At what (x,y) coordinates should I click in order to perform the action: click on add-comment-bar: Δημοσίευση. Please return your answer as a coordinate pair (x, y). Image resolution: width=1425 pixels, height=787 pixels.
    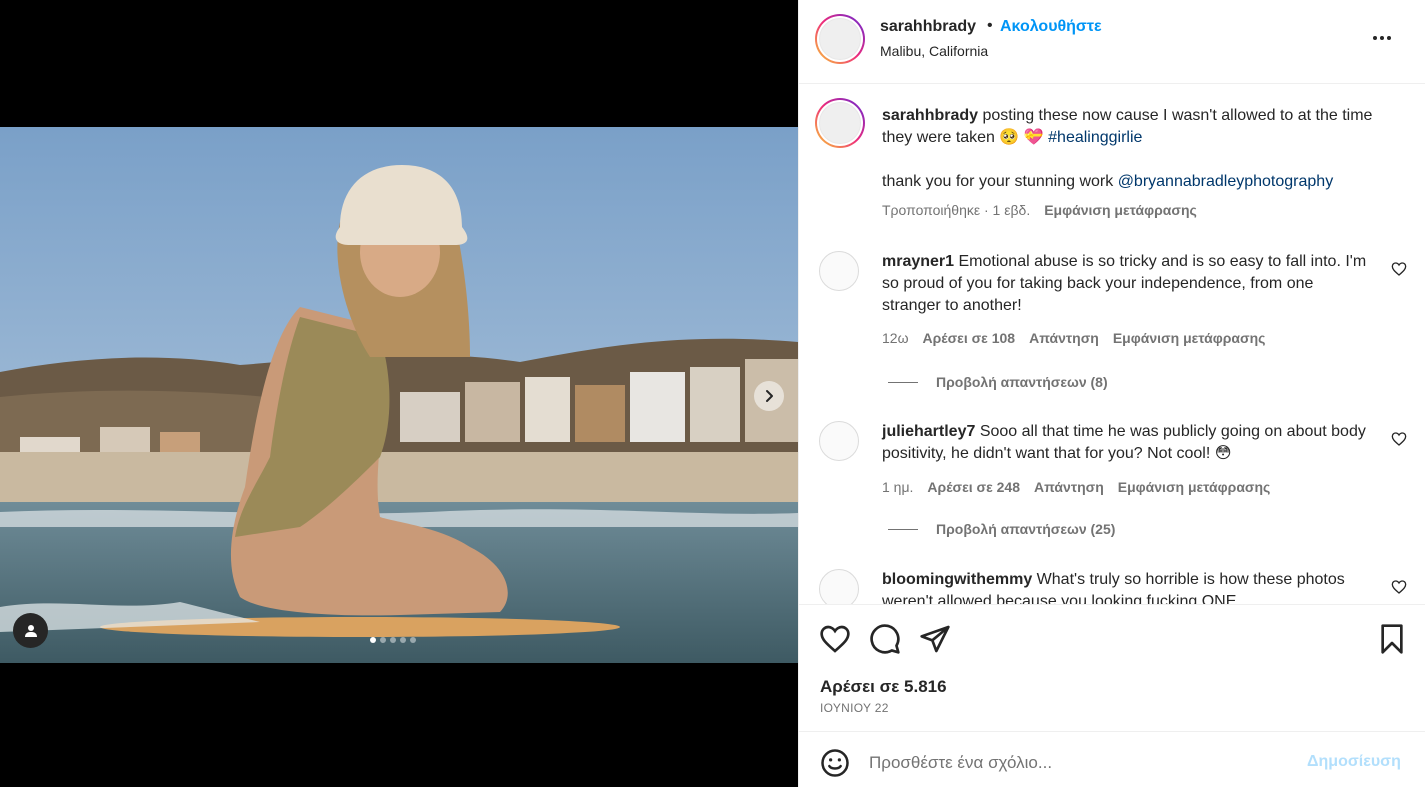
    Looking at the image, I should click on (1112, 760).